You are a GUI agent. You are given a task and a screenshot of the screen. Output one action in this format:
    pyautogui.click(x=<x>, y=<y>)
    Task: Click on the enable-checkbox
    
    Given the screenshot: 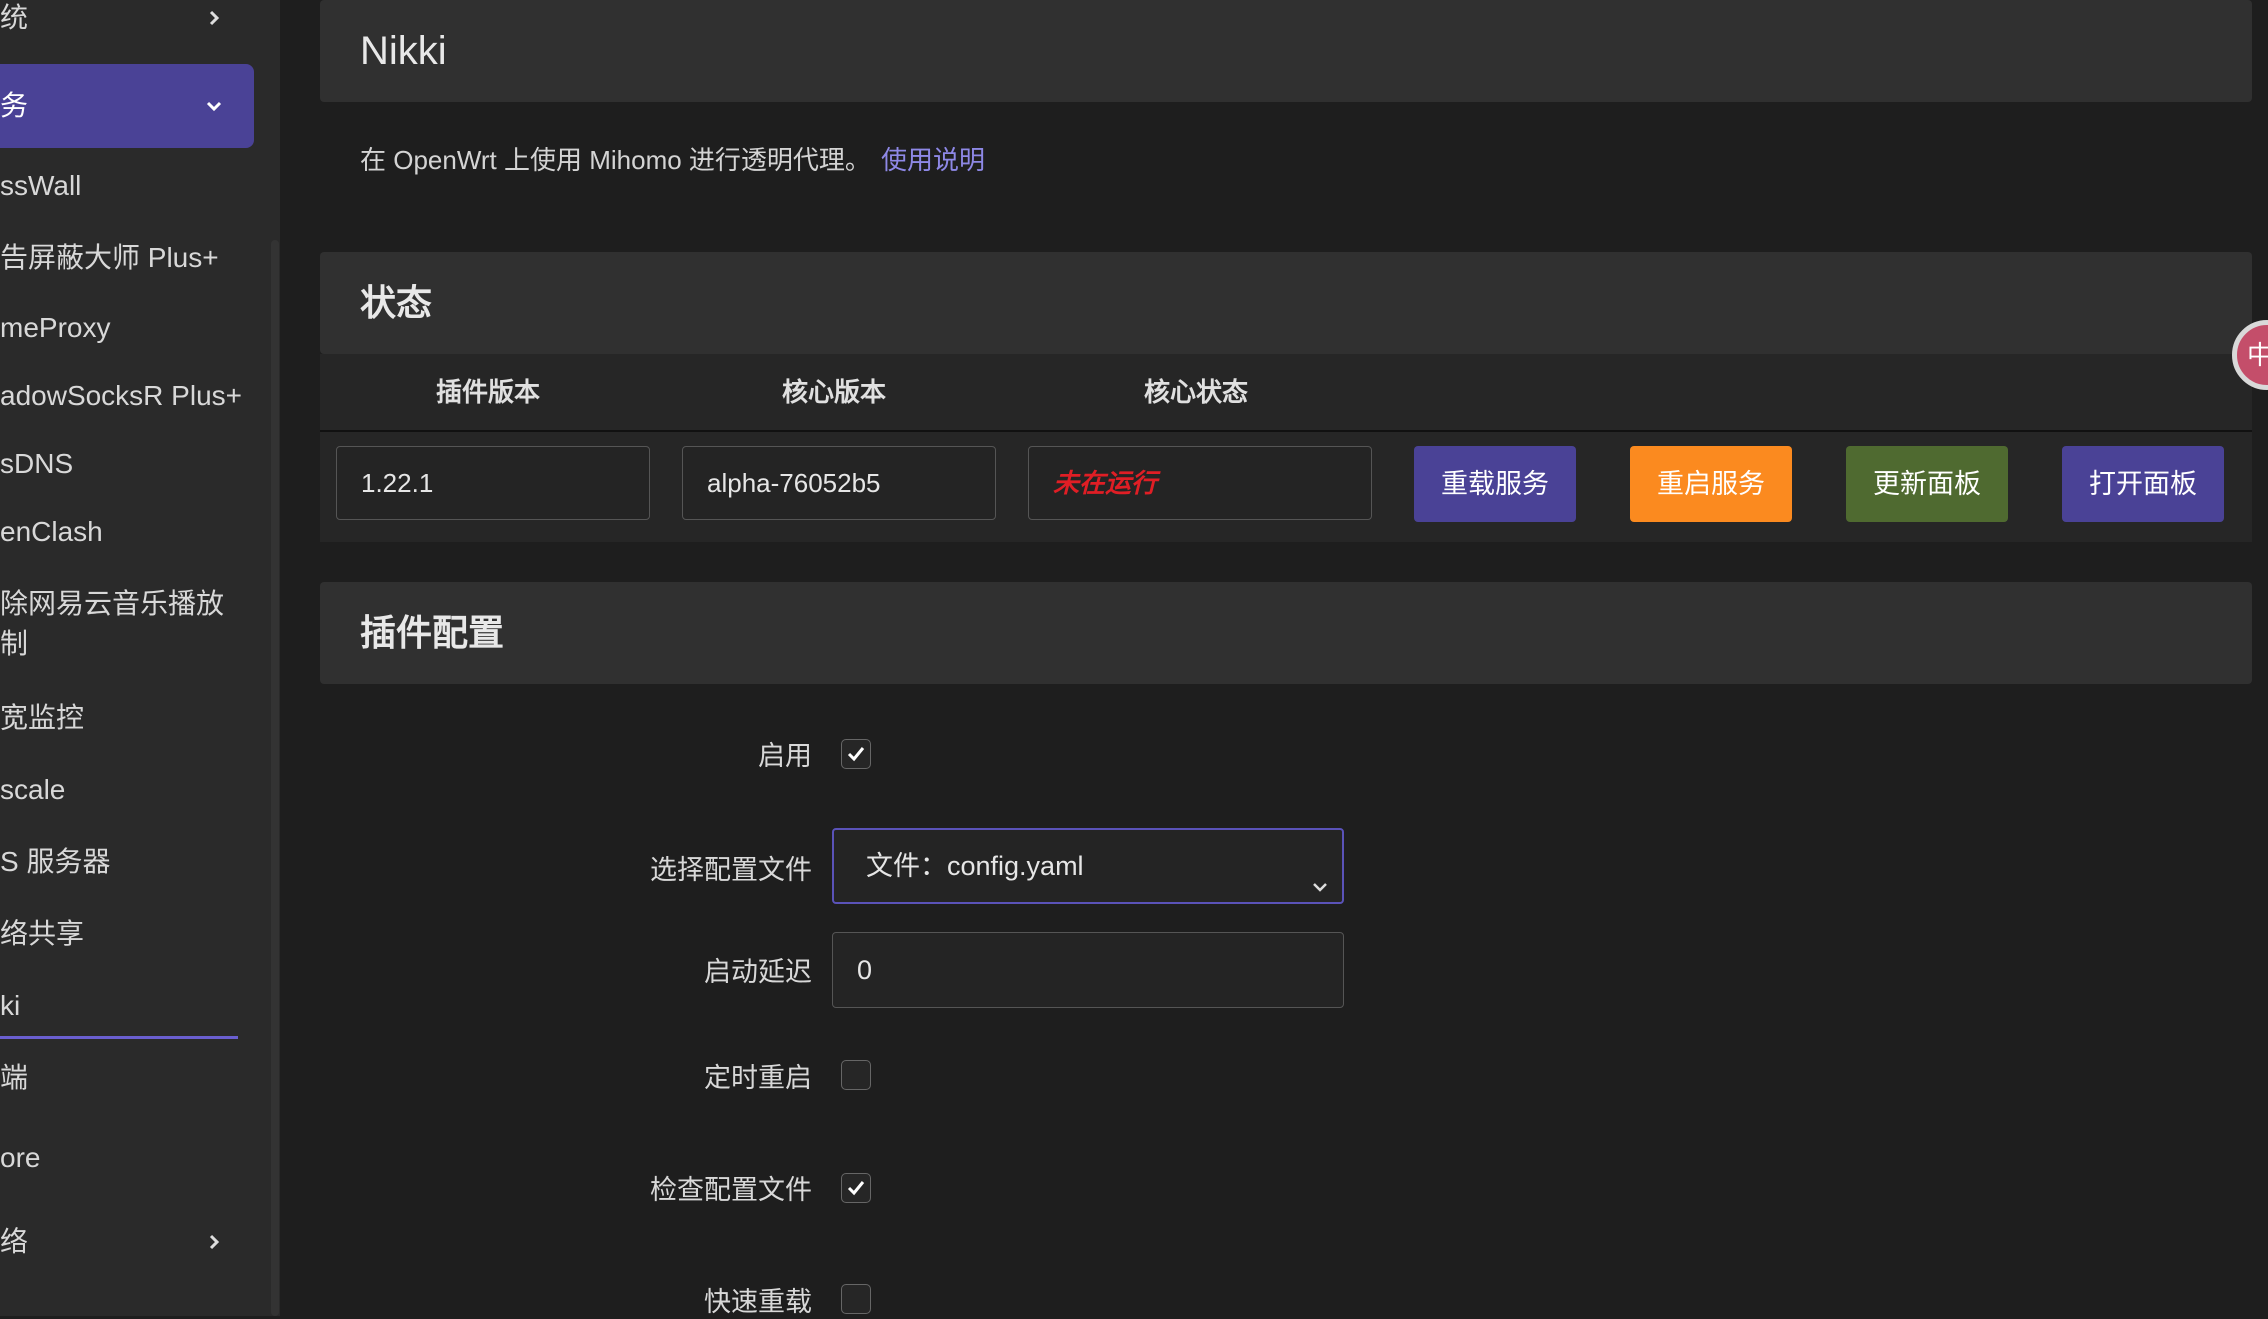 What is the action you would take?
    pyautogui.click(x=856, y=754)
    